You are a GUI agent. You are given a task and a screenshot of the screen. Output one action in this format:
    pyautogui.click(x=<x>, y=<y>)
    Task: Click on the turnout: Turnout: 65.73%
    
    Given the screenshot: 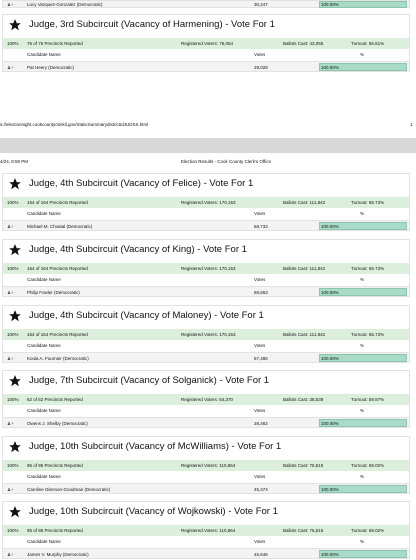 What is the action you would take?
    pyautogui.click(x=368, y=334)
    